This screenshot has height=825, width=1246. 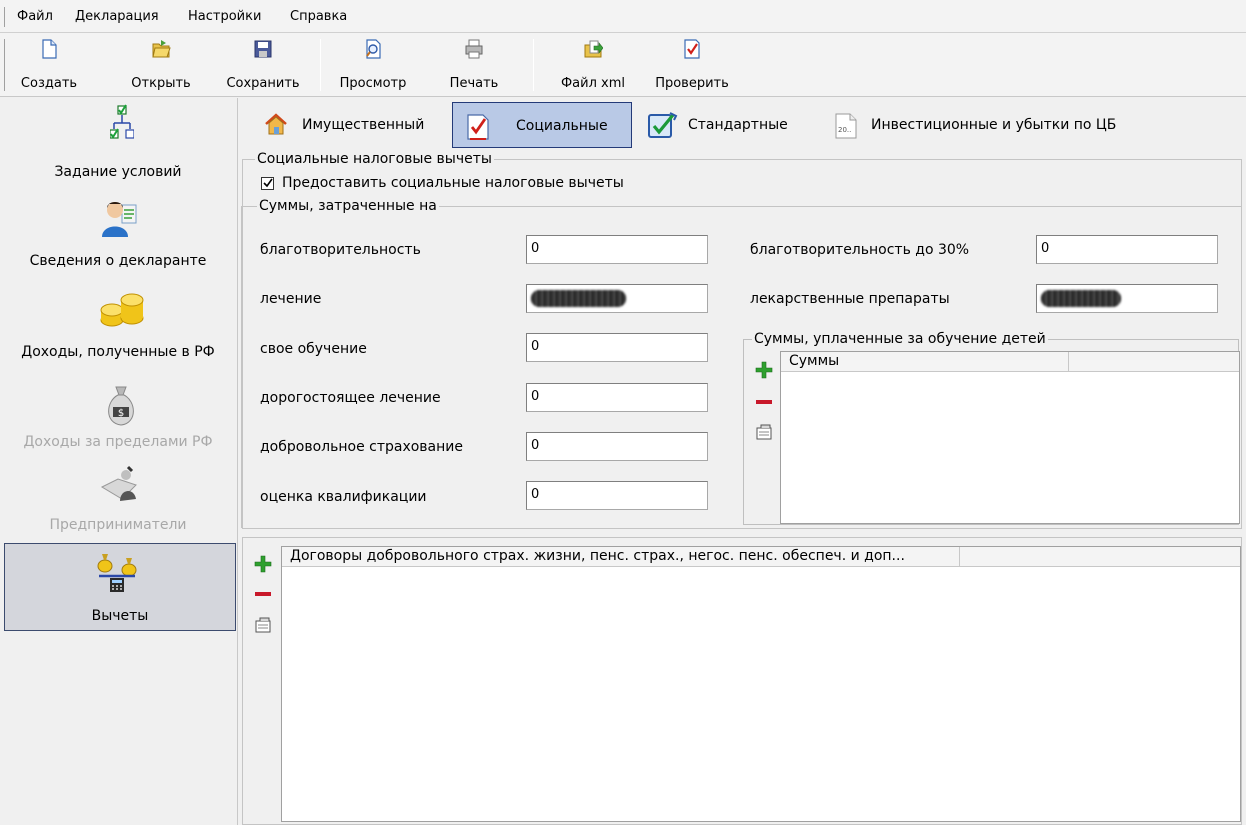 I want to click on nav-label: Доходы, полученные в РФ, so click(x=118, y=352).